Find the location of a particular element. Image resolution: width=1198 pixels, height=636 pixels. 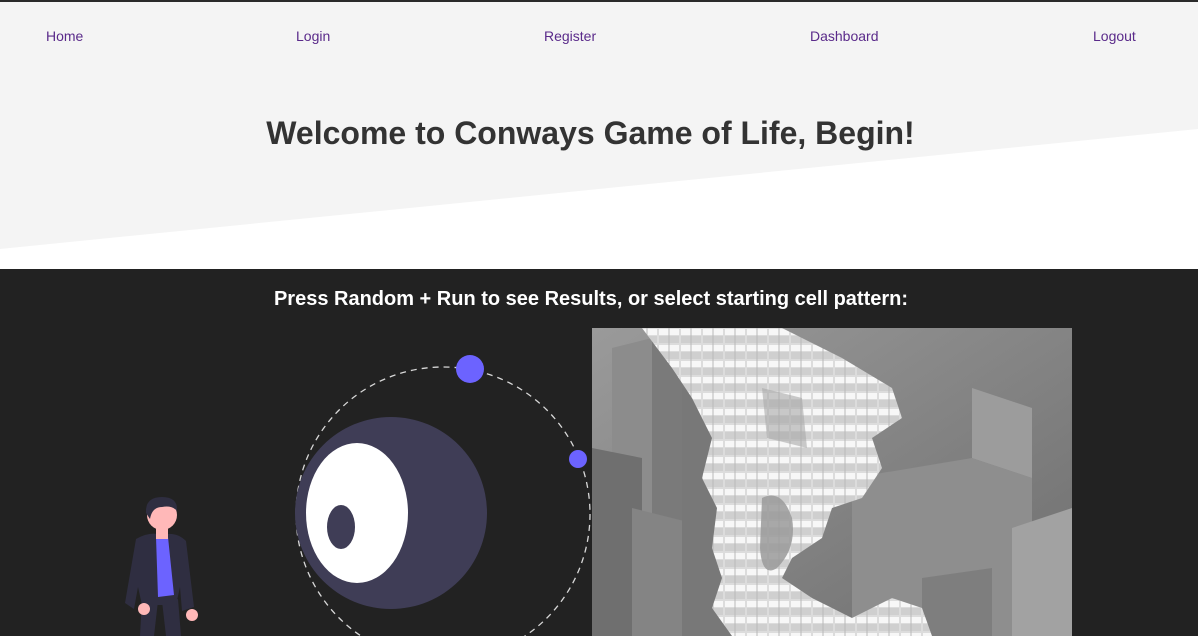

nav-link-dashboard: Dashboard is located at coordinates (844, 36).